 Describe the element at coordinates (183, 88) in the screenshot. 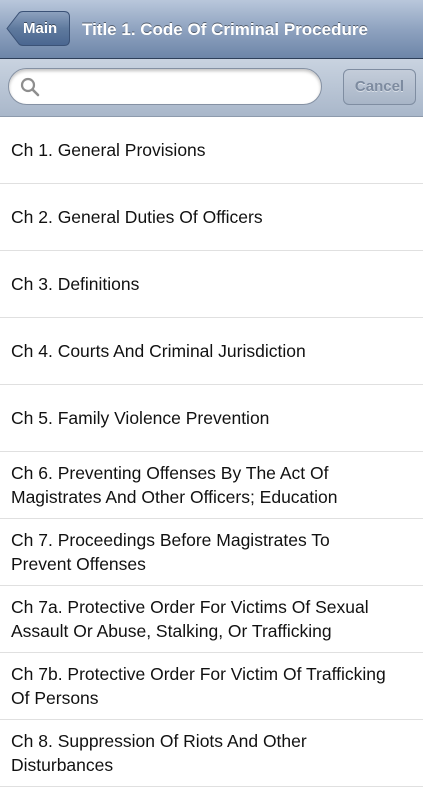

I see `search-input` at that location.